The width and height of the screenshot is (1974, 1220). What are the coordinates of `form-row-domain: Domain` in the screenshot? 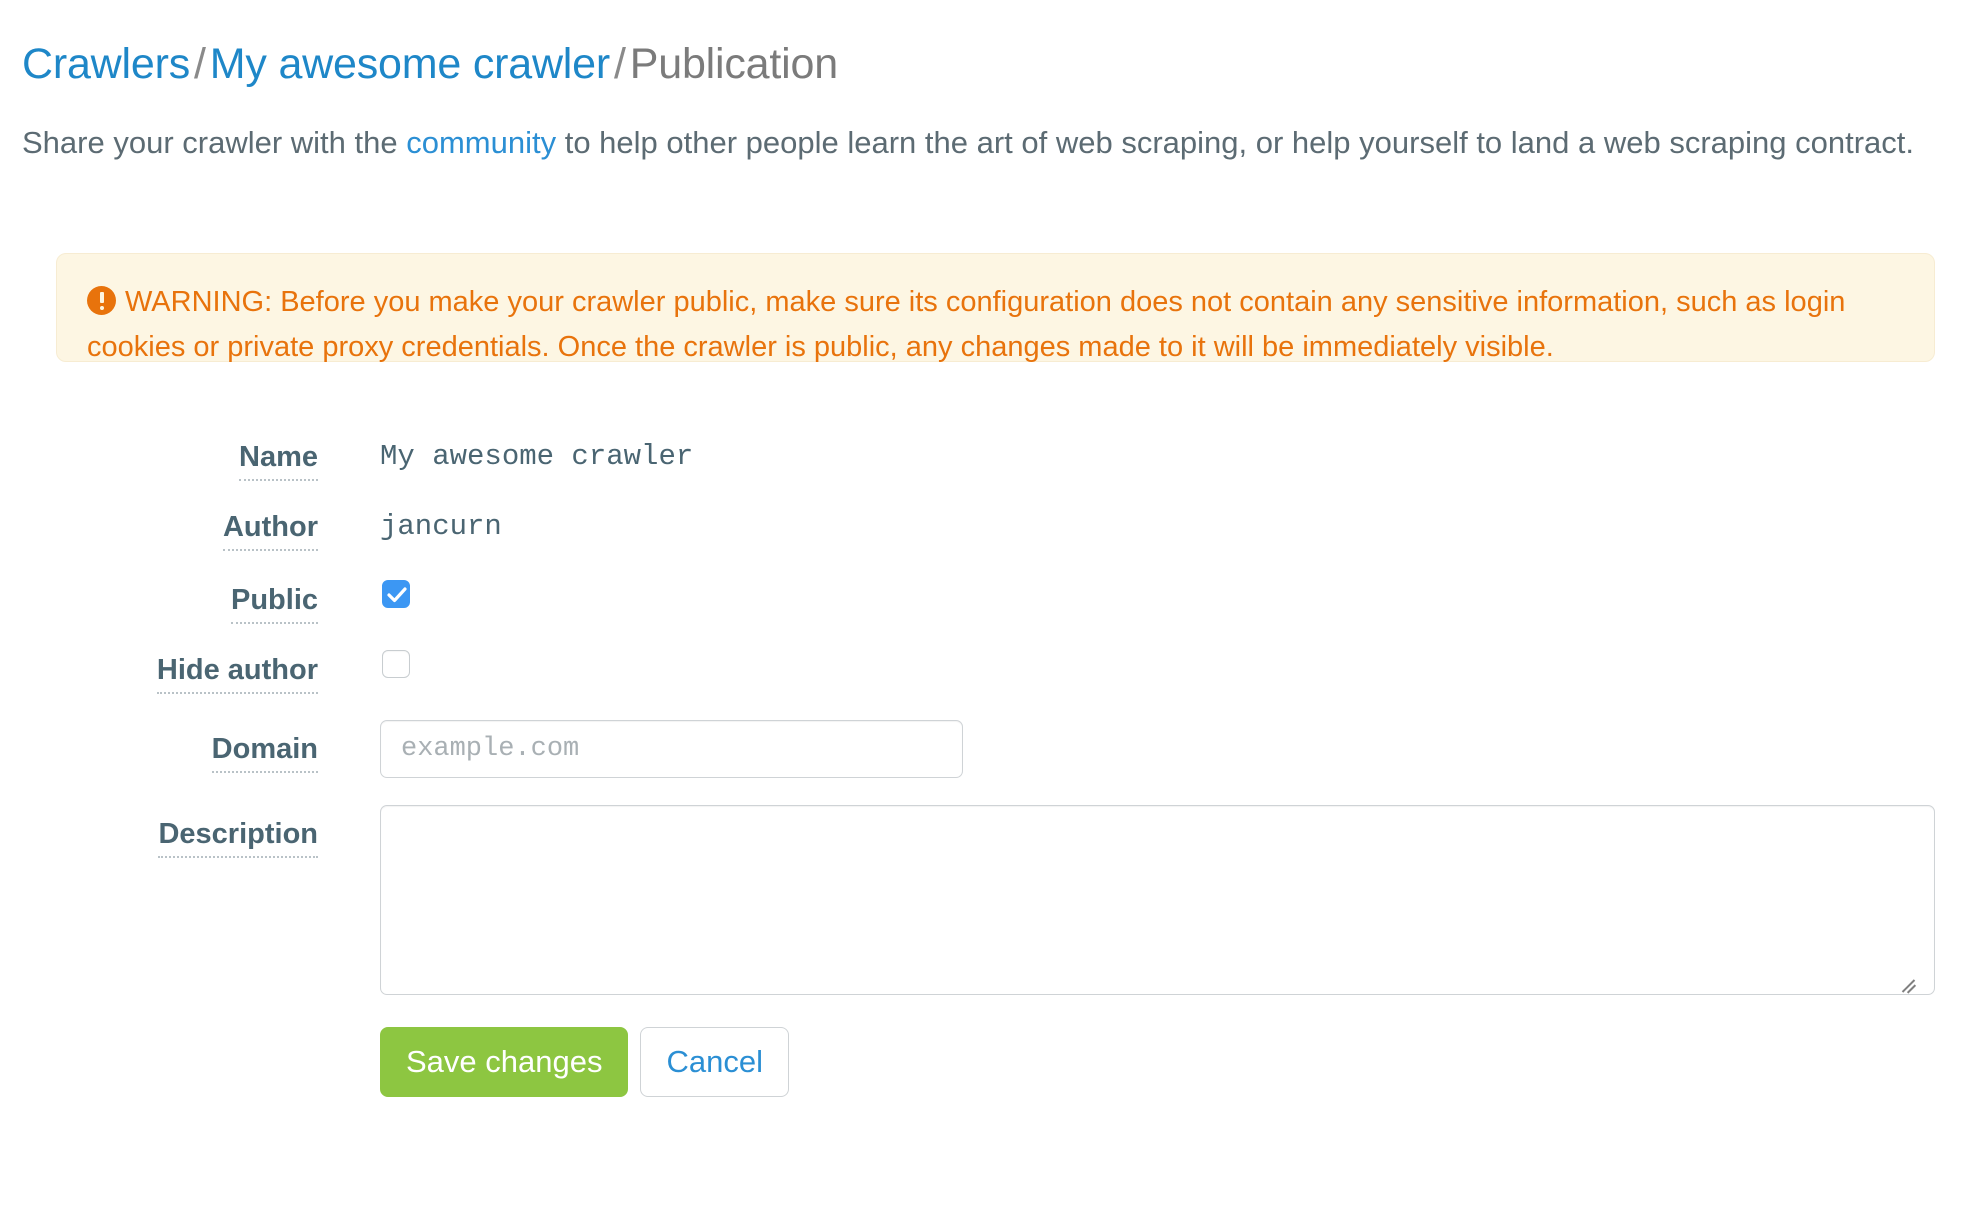 It's located at (987, 762).